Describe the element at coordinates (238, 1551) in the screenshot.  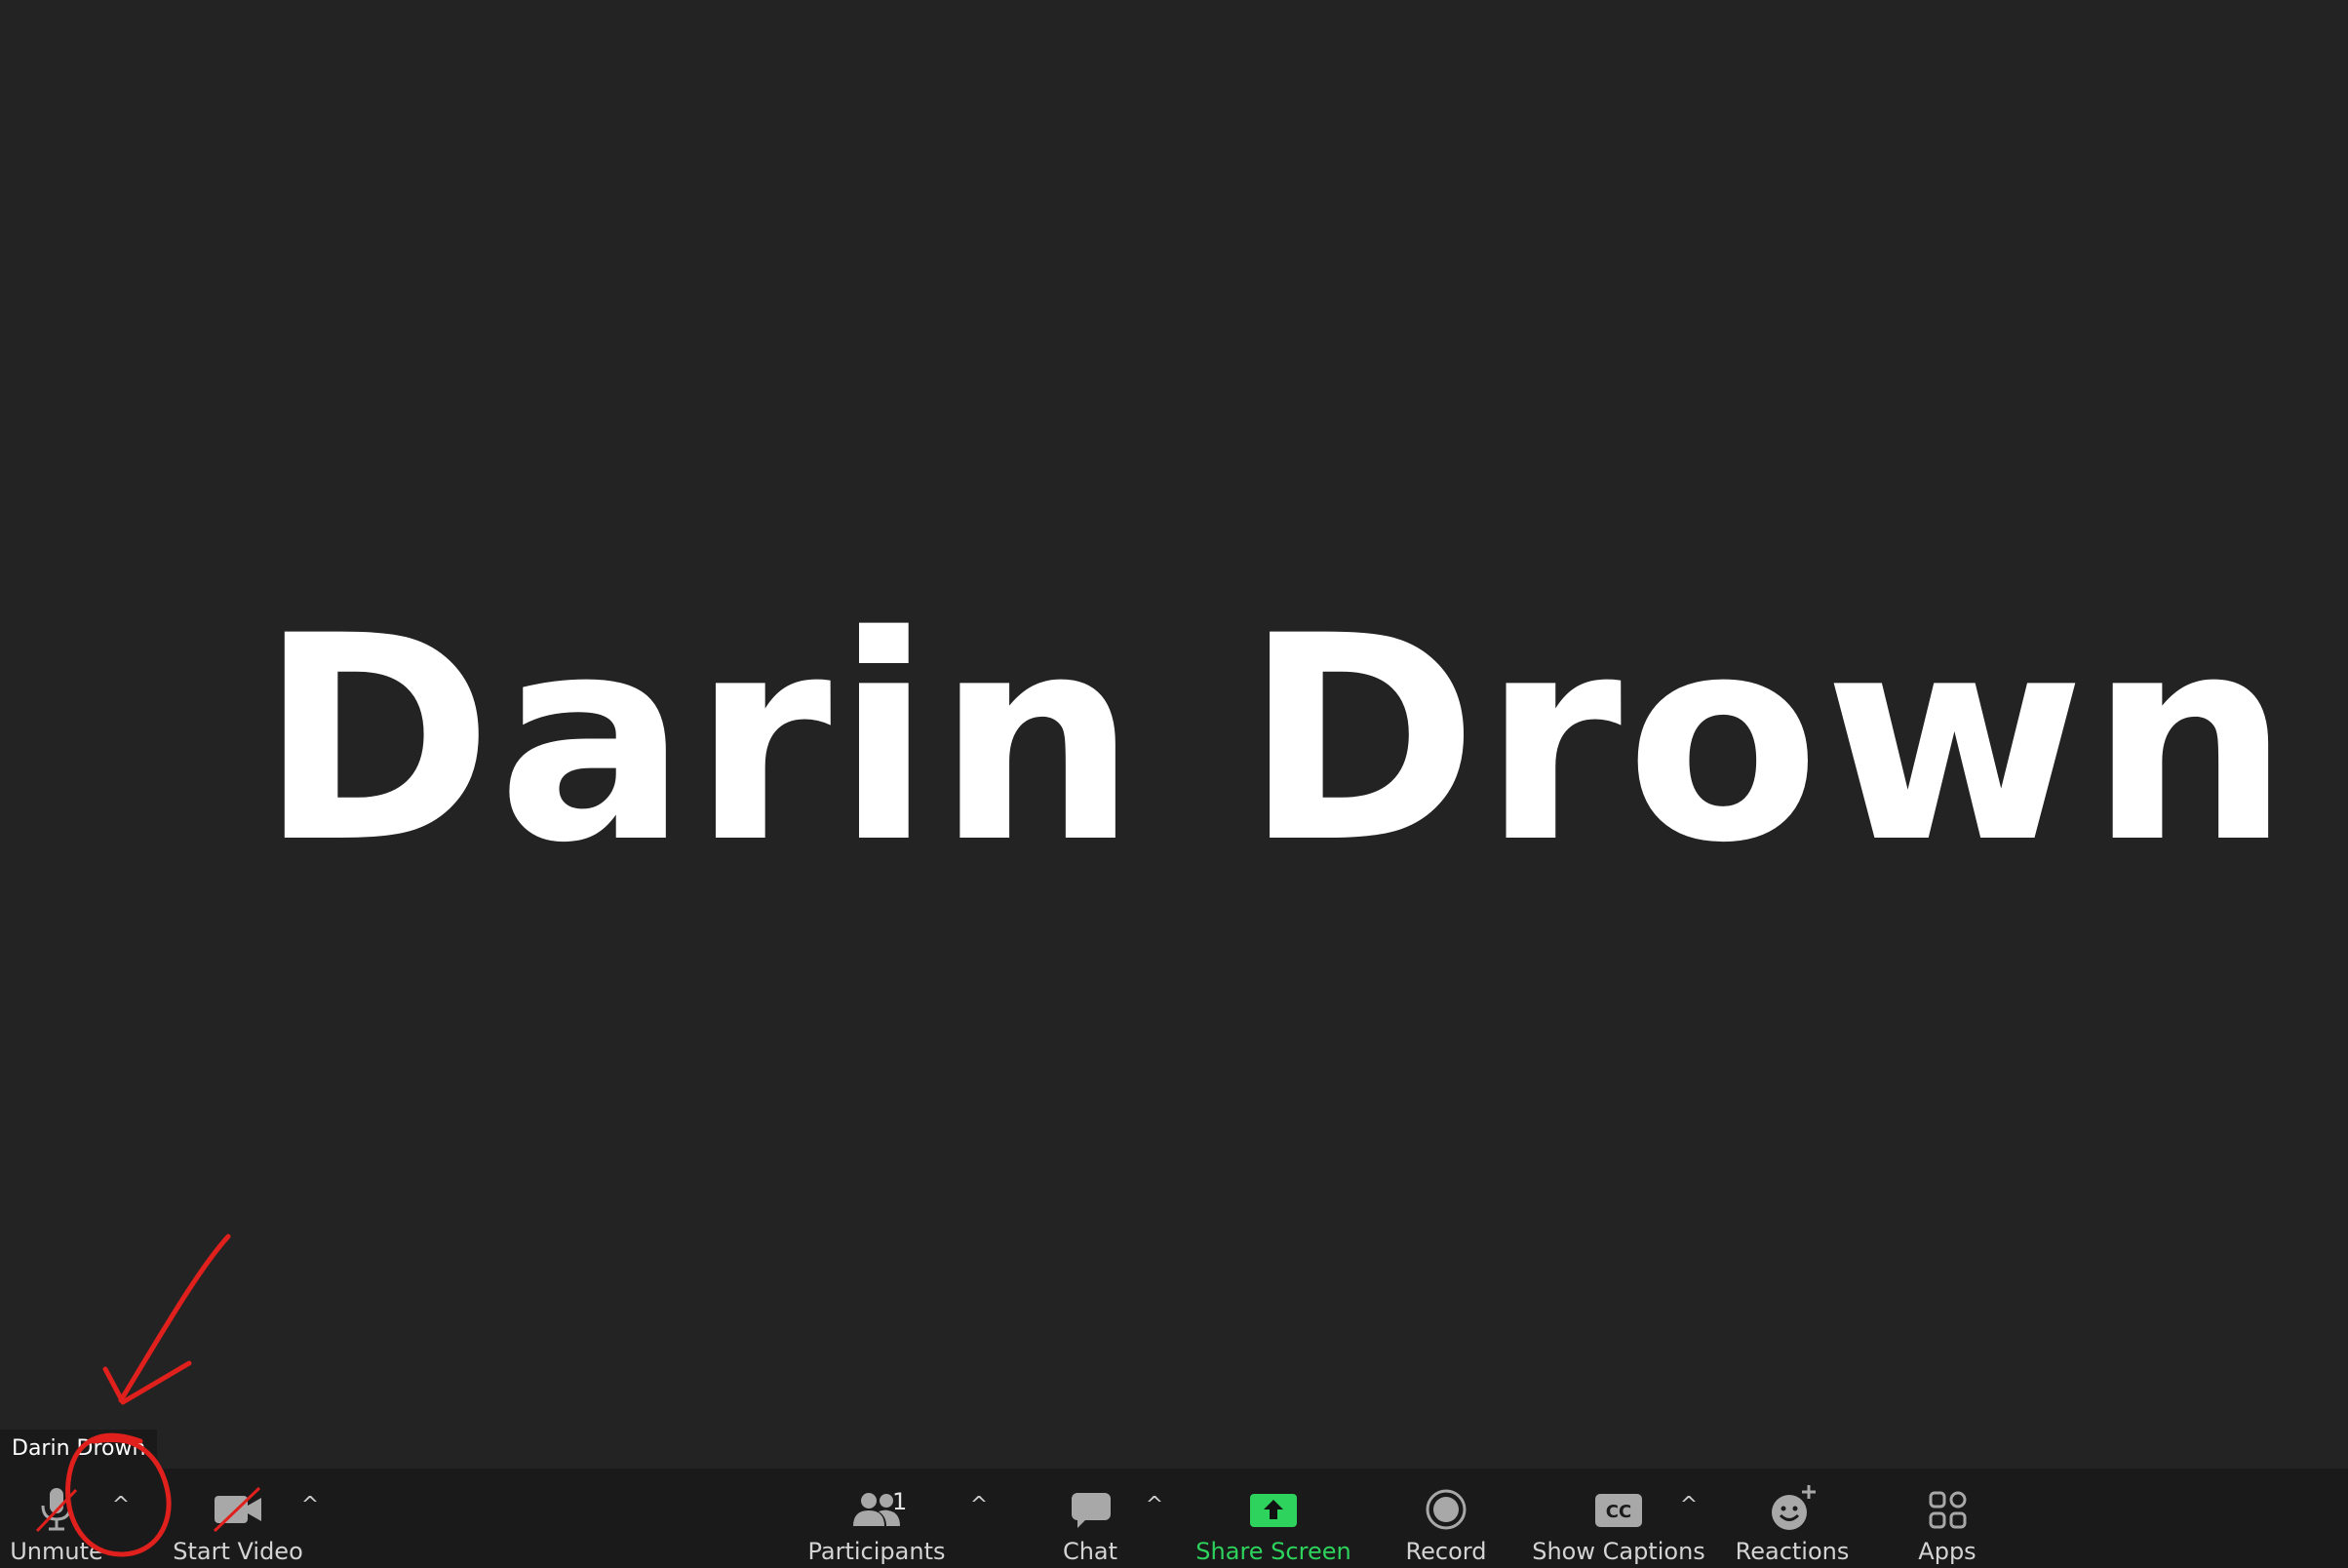
I see `start-video-label: Start Video` at that location.